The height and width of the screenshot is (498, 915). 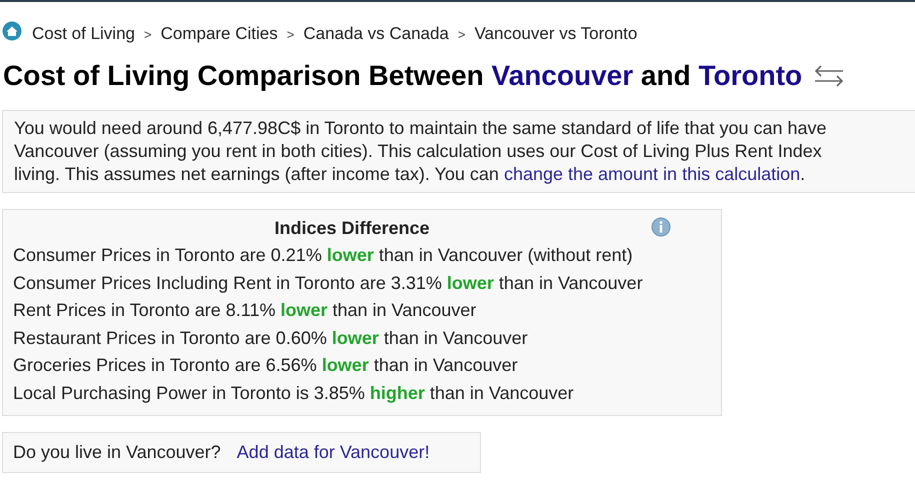 I want to click on index-difference-text: Consumer Prices Including Rent in Toronto are 3.31% lower than in Vancouver, so click(x=328, y=283).